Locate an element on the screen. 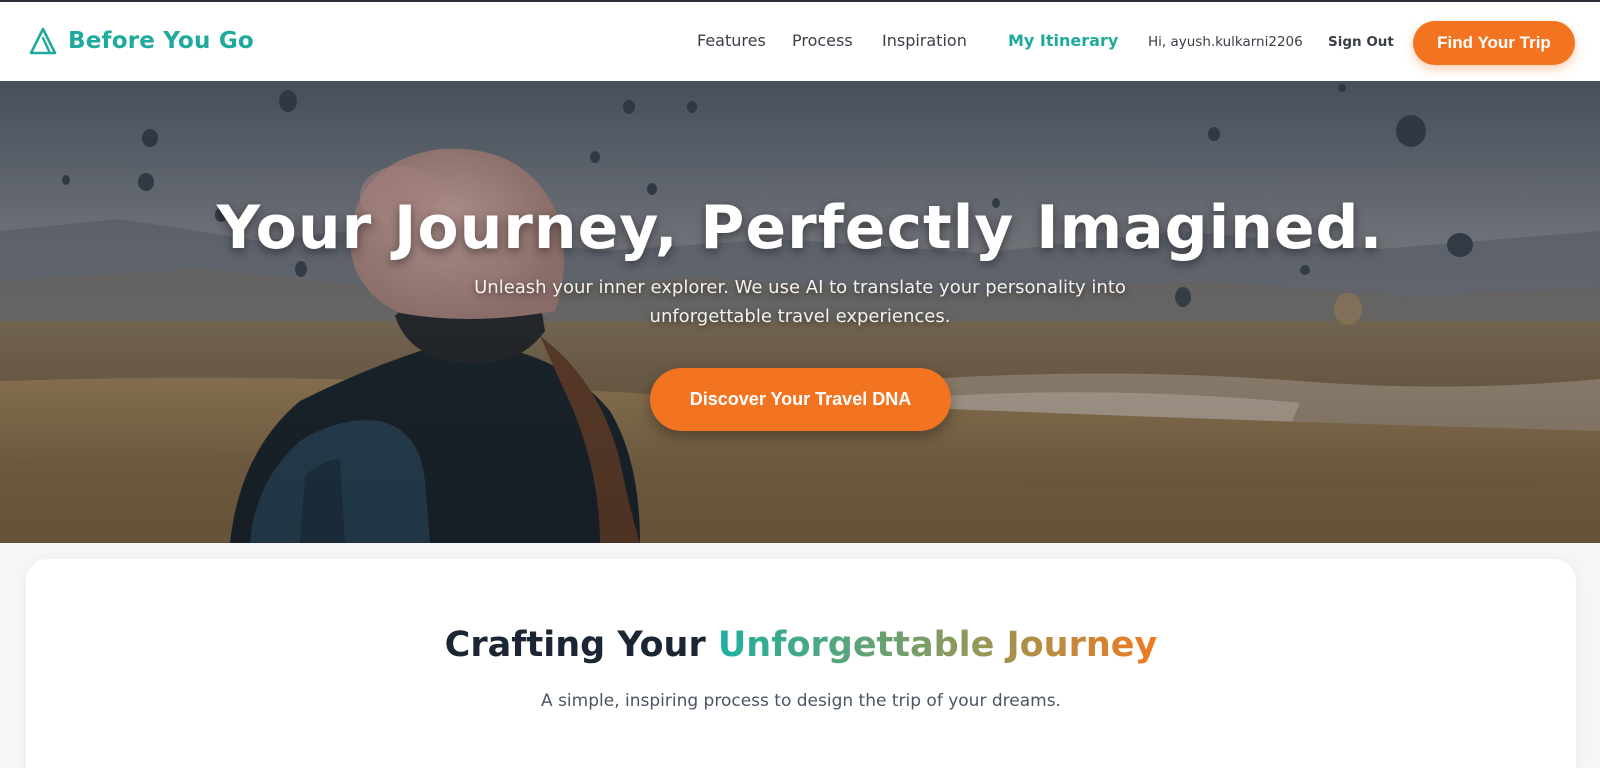 The image size is (1600, 768). section-title-part2: Unforgettable Journey is located at coordinates (937, 645).